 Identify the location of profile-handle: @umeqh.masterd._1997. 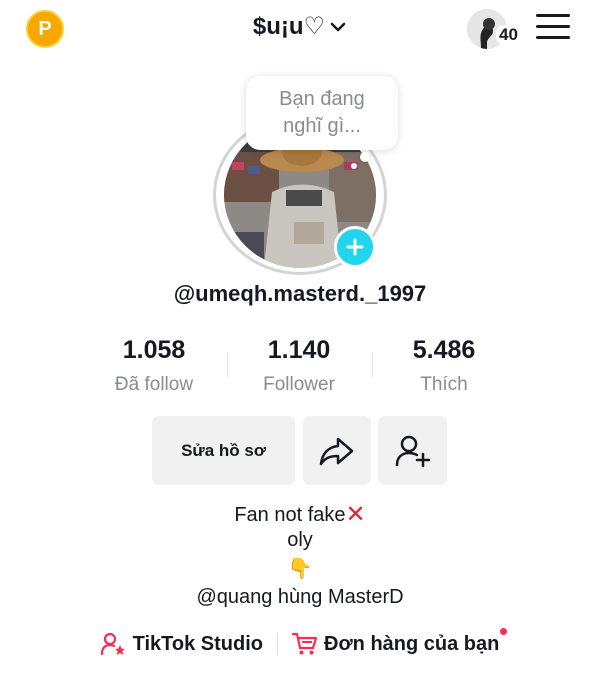
(300, 293).